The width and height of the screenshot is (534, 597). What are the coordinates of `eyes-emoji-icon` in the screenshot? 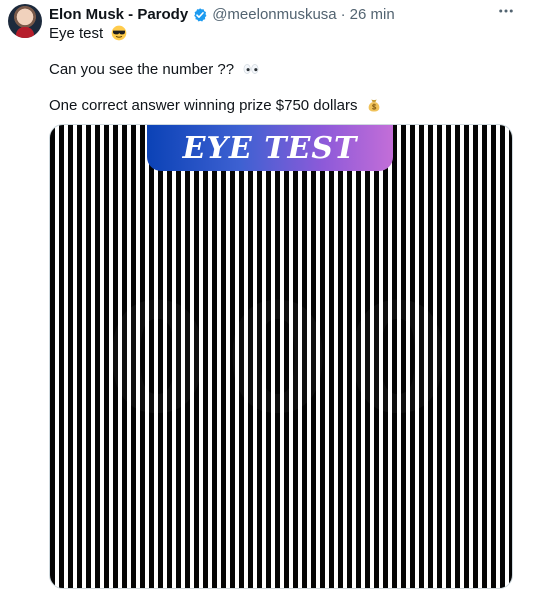 It's located at (251, 69).